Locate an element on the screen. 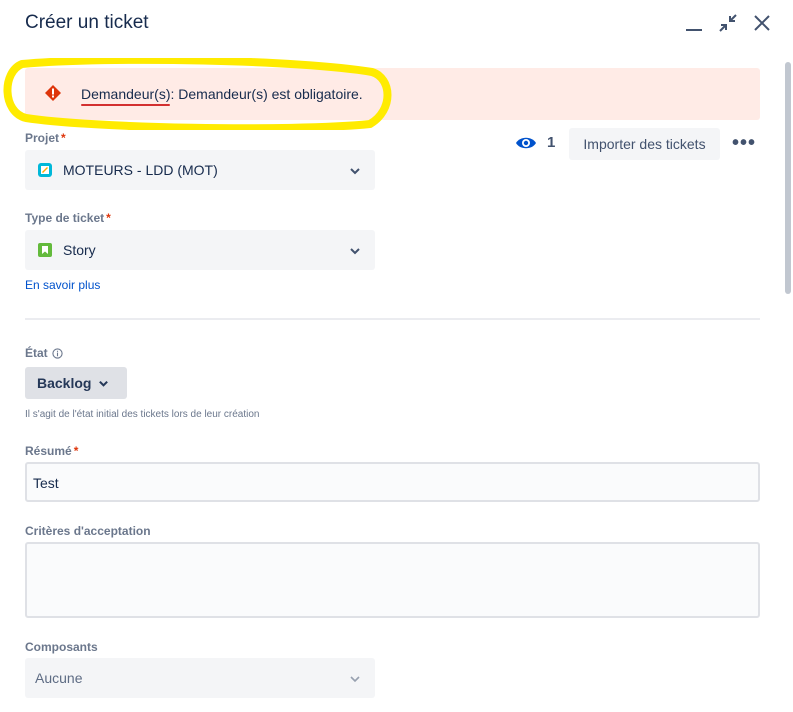  project-icon is located at coordinates (45, 170).